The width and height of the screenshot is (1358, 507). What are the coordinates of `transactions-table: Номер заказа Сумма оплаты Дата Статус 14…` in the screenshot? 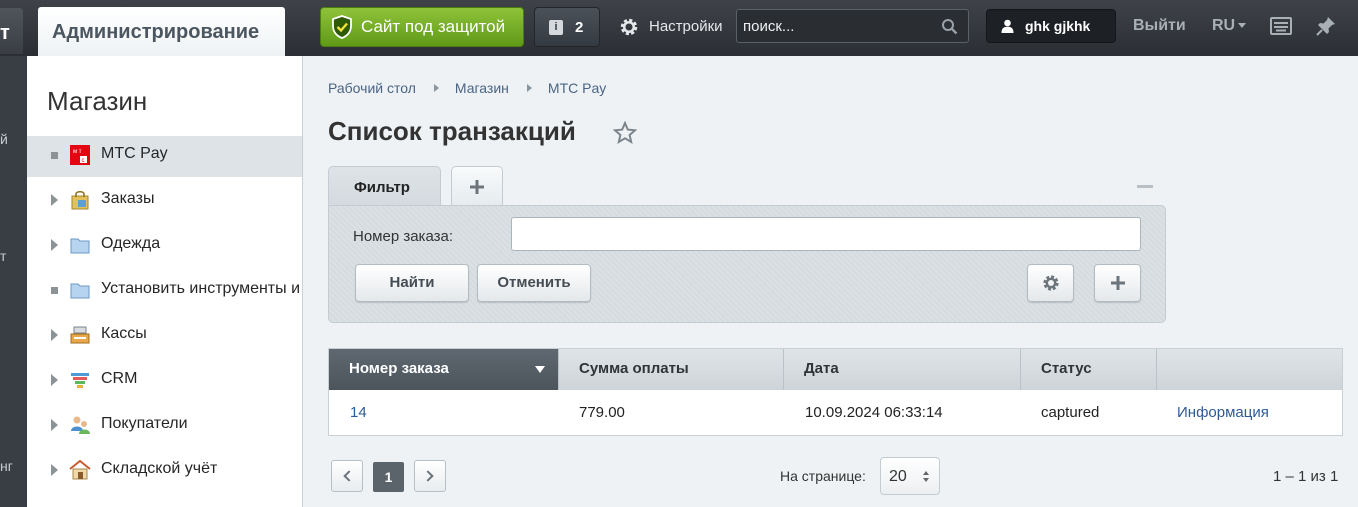 It's located at (835, 392).